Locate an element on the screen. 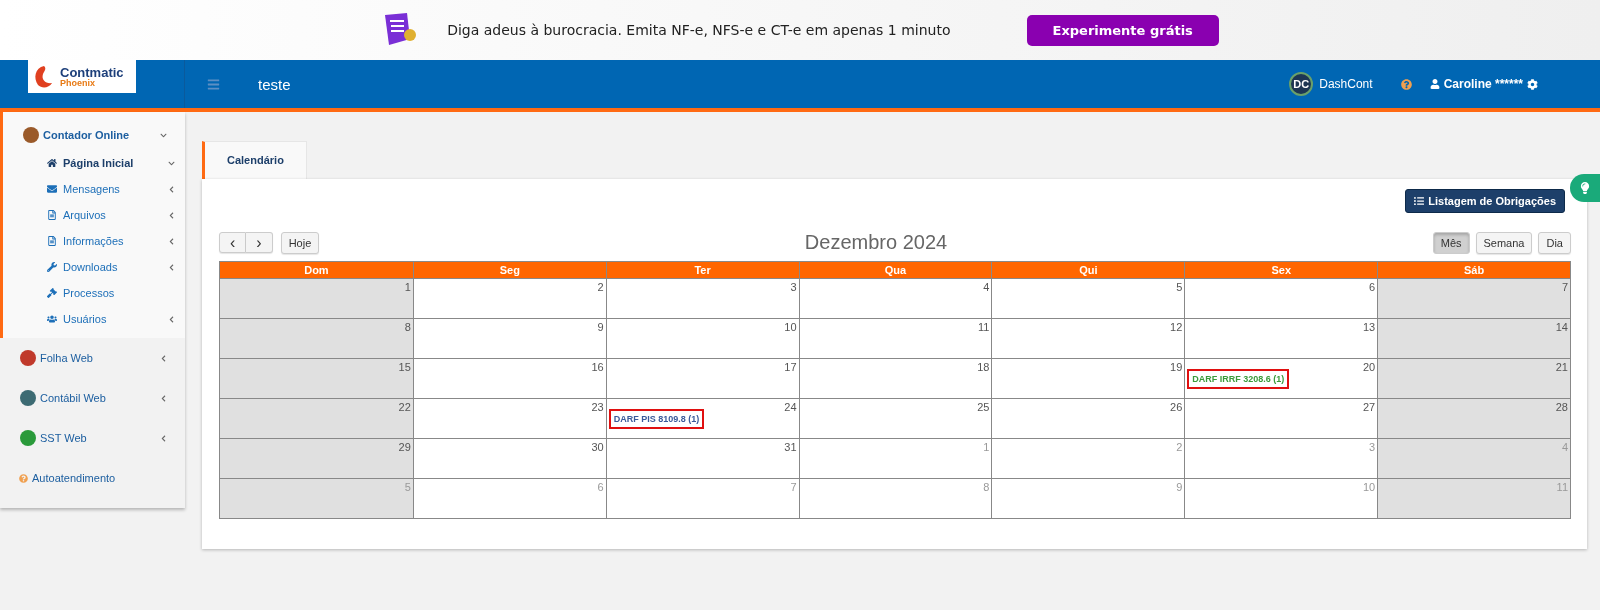 The image size is (1600, 610). day-cell: 28 is located at coordinates (1473, 418).